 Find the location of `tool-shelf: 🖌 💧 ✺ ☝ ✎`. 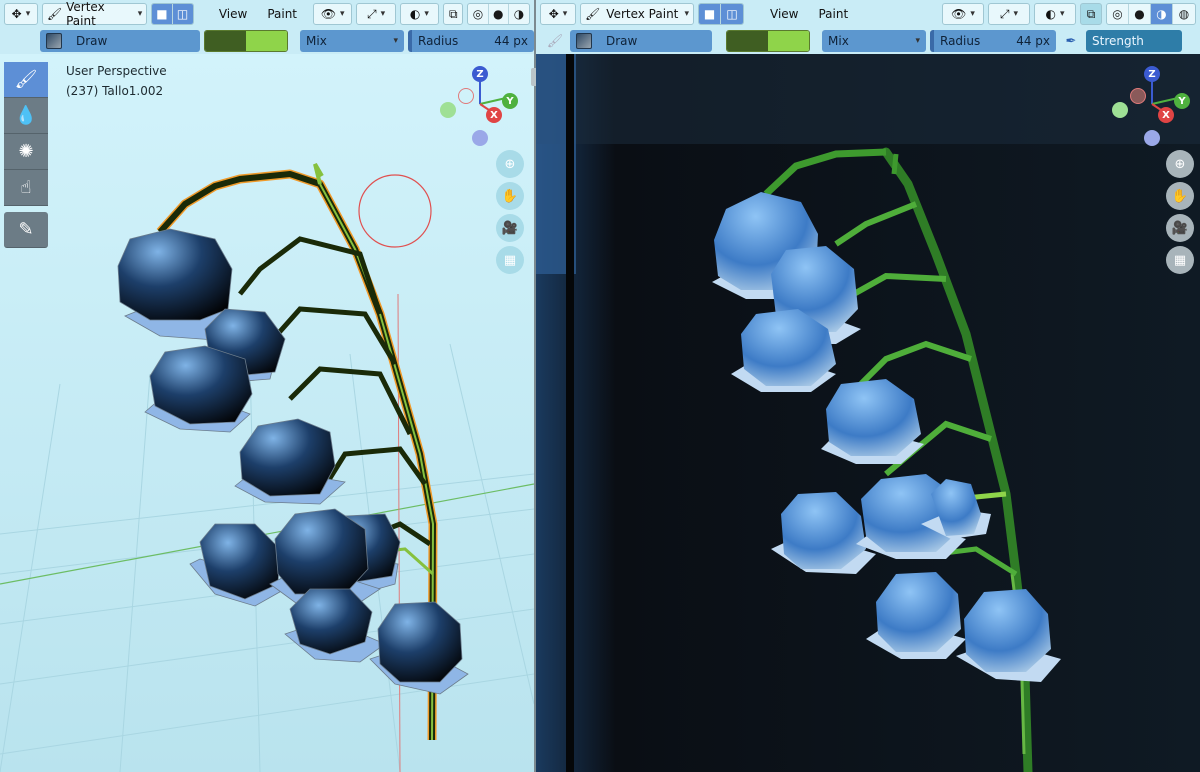

tool-shelf: 🖌 💧 ✺ ☝ ✎ is located at coordinates (26, 155).